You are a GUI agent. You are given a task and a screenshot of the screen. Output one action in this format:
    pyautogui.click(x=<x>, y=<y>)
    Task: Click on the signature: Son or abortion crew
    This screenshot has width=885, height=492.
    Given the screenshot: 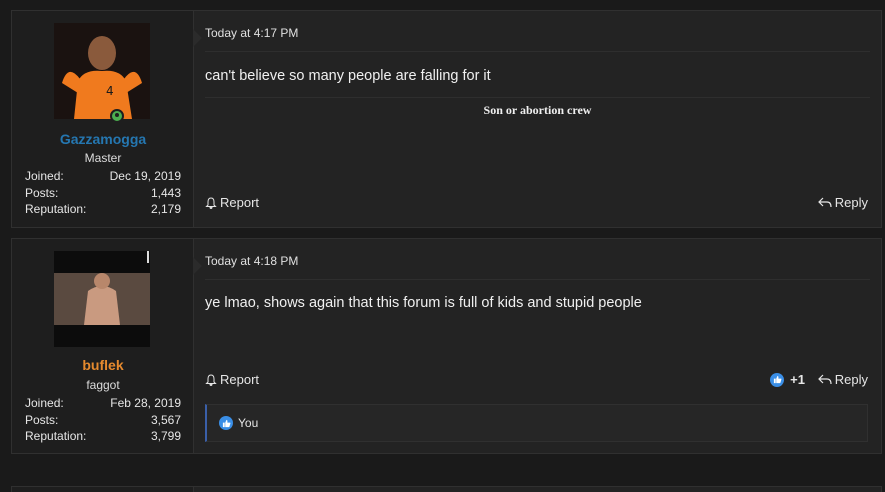 What is the action you would take?
    pyautogui.click(x=537, y=110)
    